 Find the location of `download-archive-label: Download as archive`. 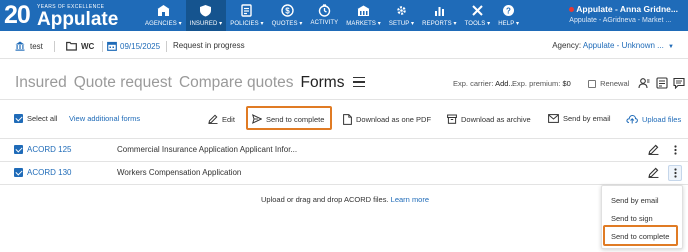

download-archive-label: Download as archive is located at coordinates (496, 119).